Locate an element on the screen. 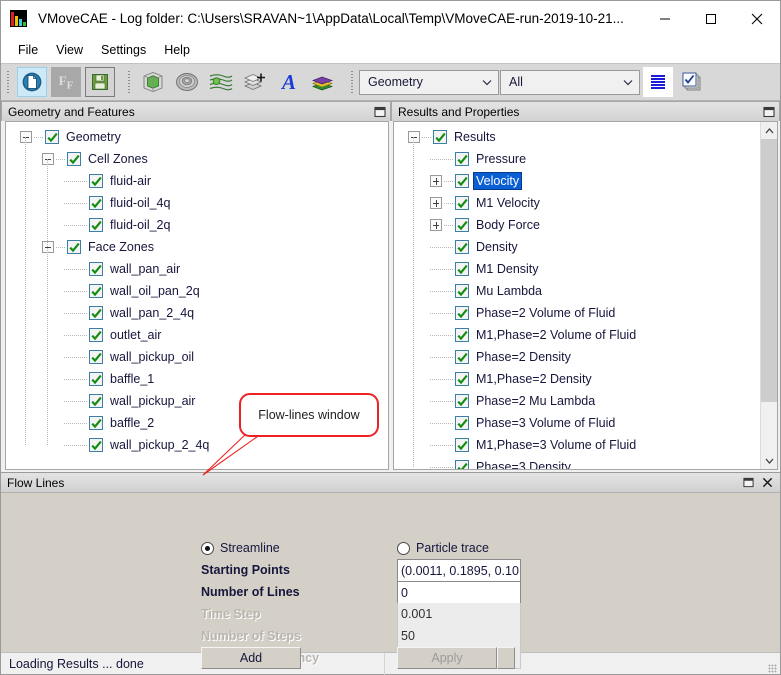  menu-view: View is located at coordinates (69, 50).